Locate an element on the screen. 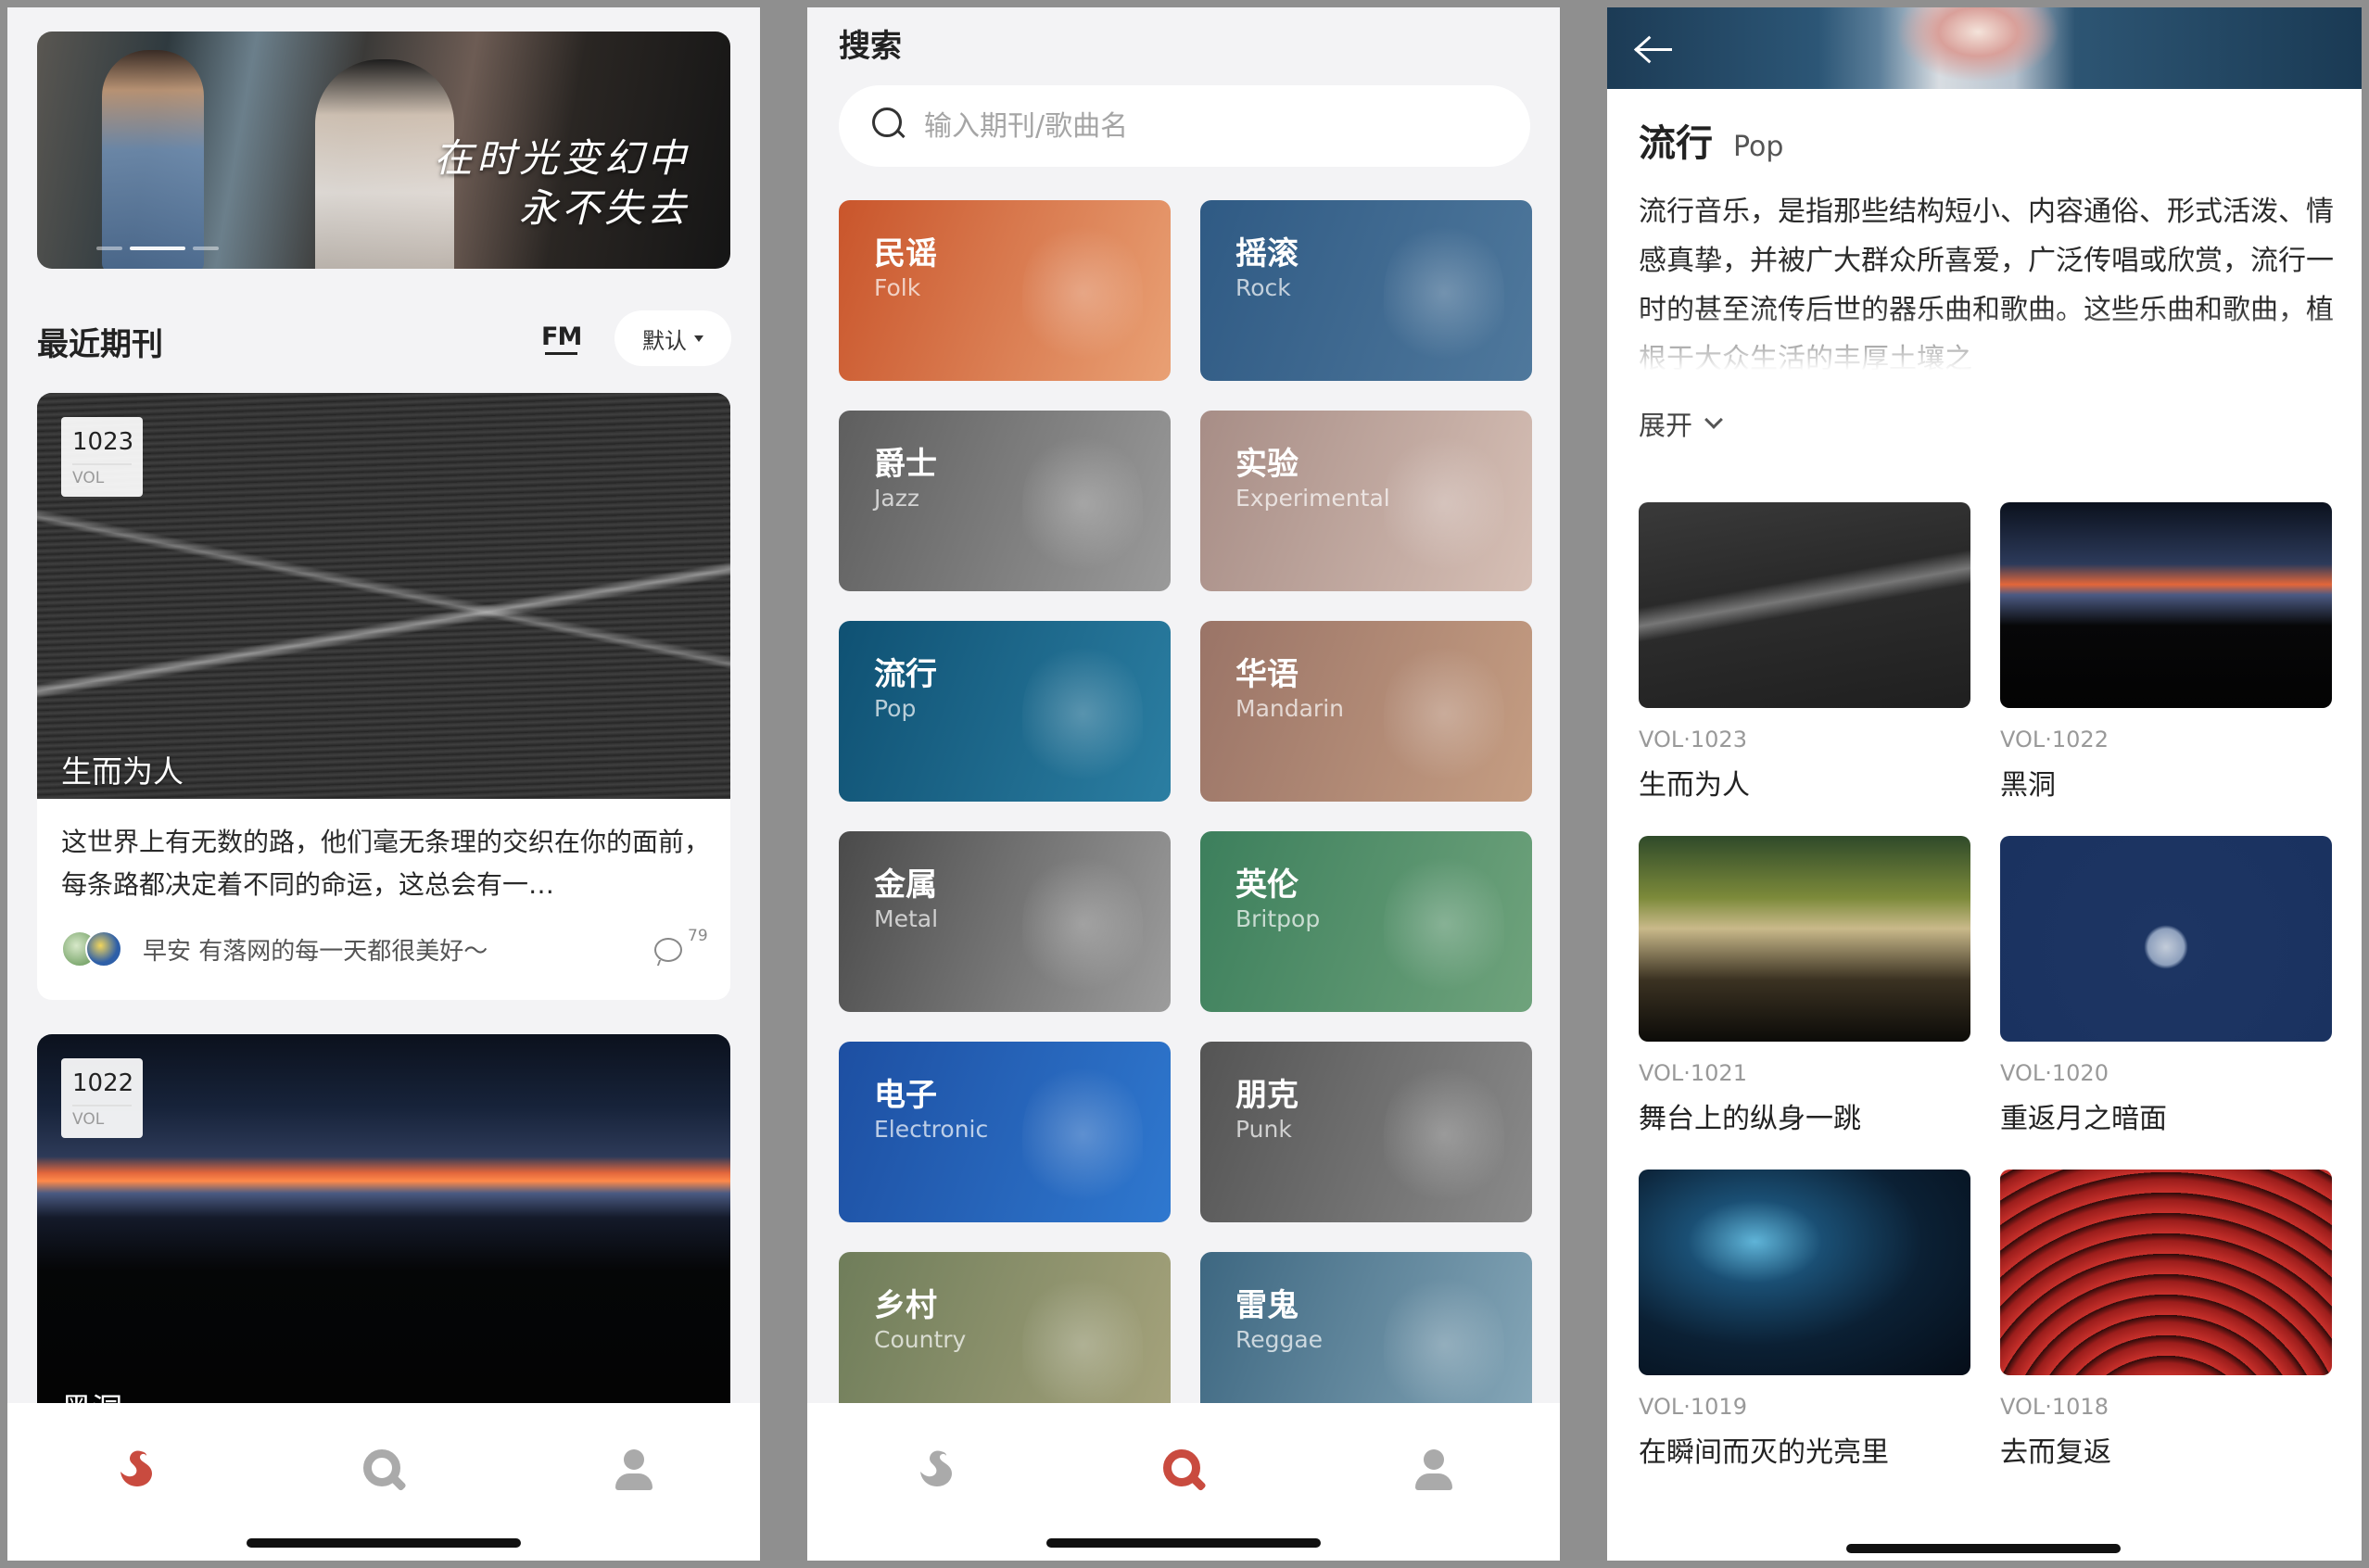 Image resolution: width=2369 pixels, height=1568 pixels. genre-title-en: Pop is located at coordinates (1758, 147).